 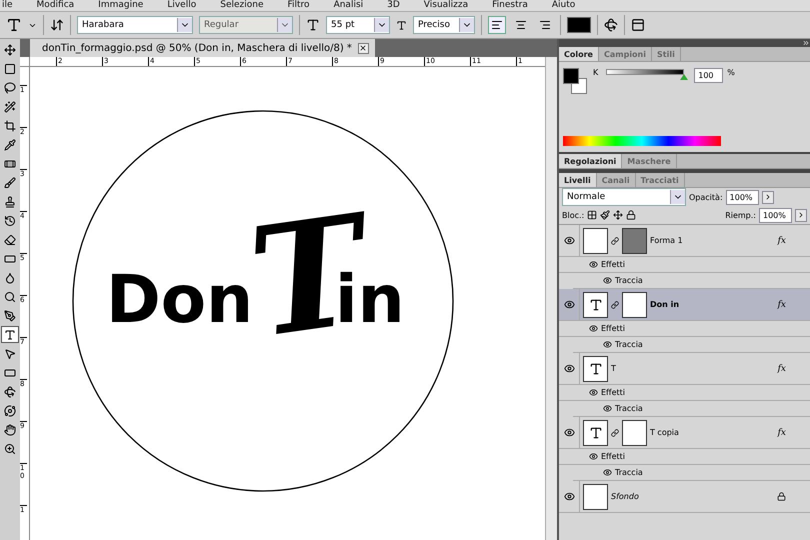 What do you see at coordinates (349, 5) in the screenshot?
I see `menu-item: Analisi` at bounding box center [349, 5].